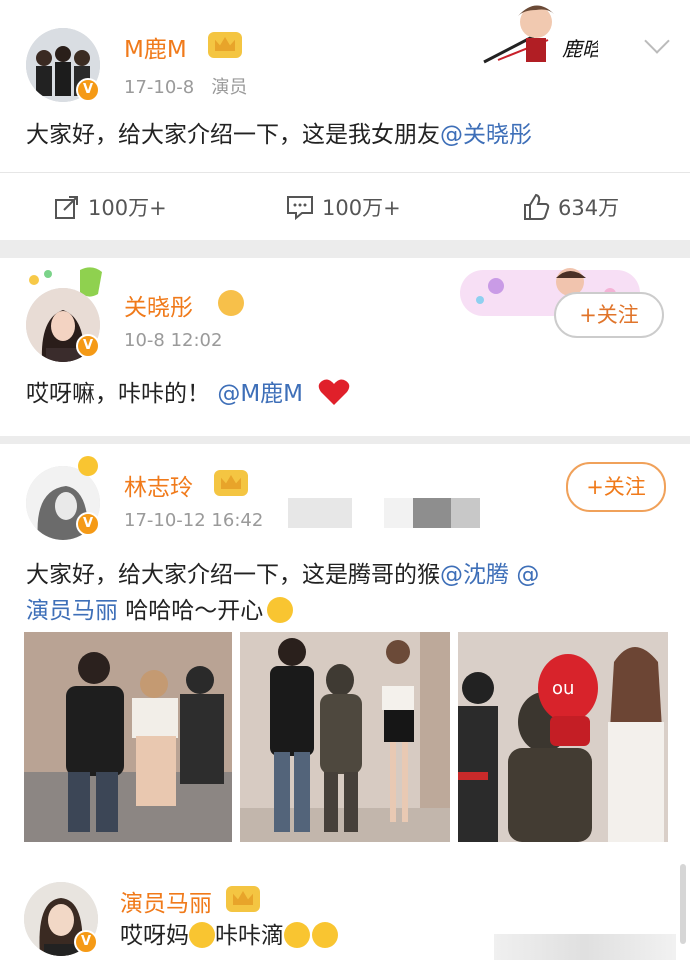 The width and height of the screenshot is (690, 967). I want to click on comment-content: 哎呀妈 咔咔滴, so click(229, 936).